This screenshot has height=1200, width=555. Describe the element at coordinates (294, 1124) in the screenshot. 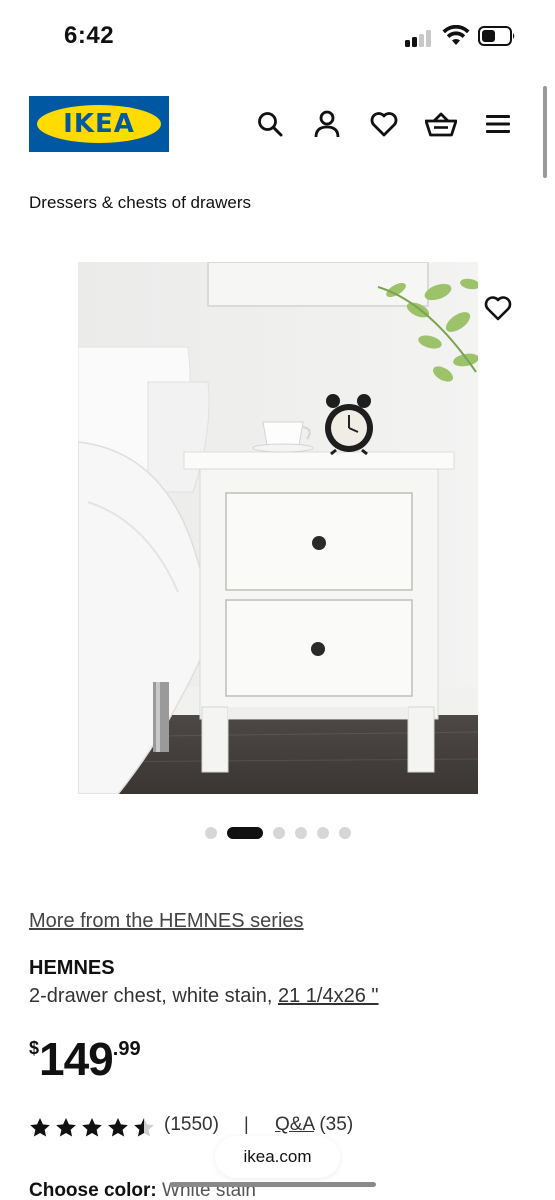

I see `qa-label: Q&A` at that location.